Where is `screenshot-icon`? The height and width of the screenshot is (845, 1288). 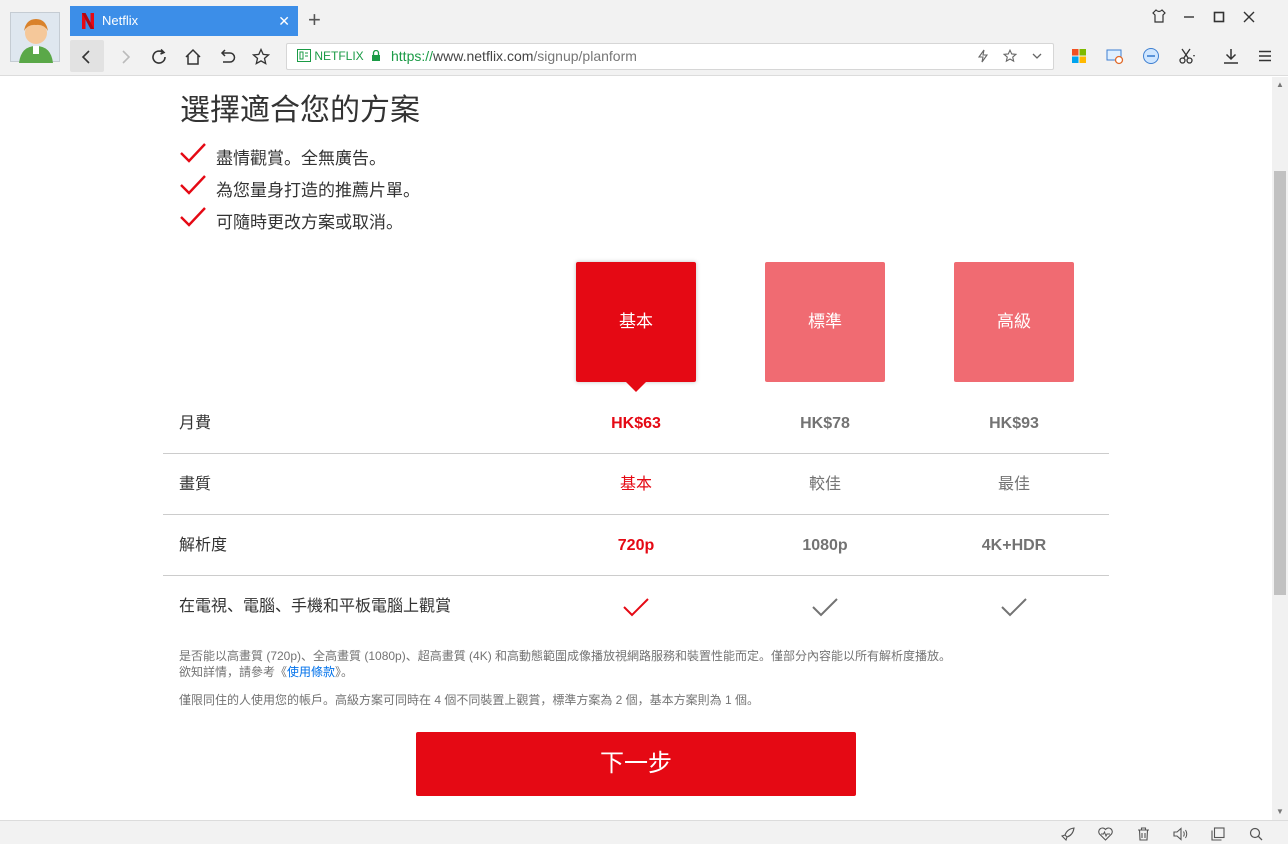 screenshot-icon is located at coordinates (1115, 56).